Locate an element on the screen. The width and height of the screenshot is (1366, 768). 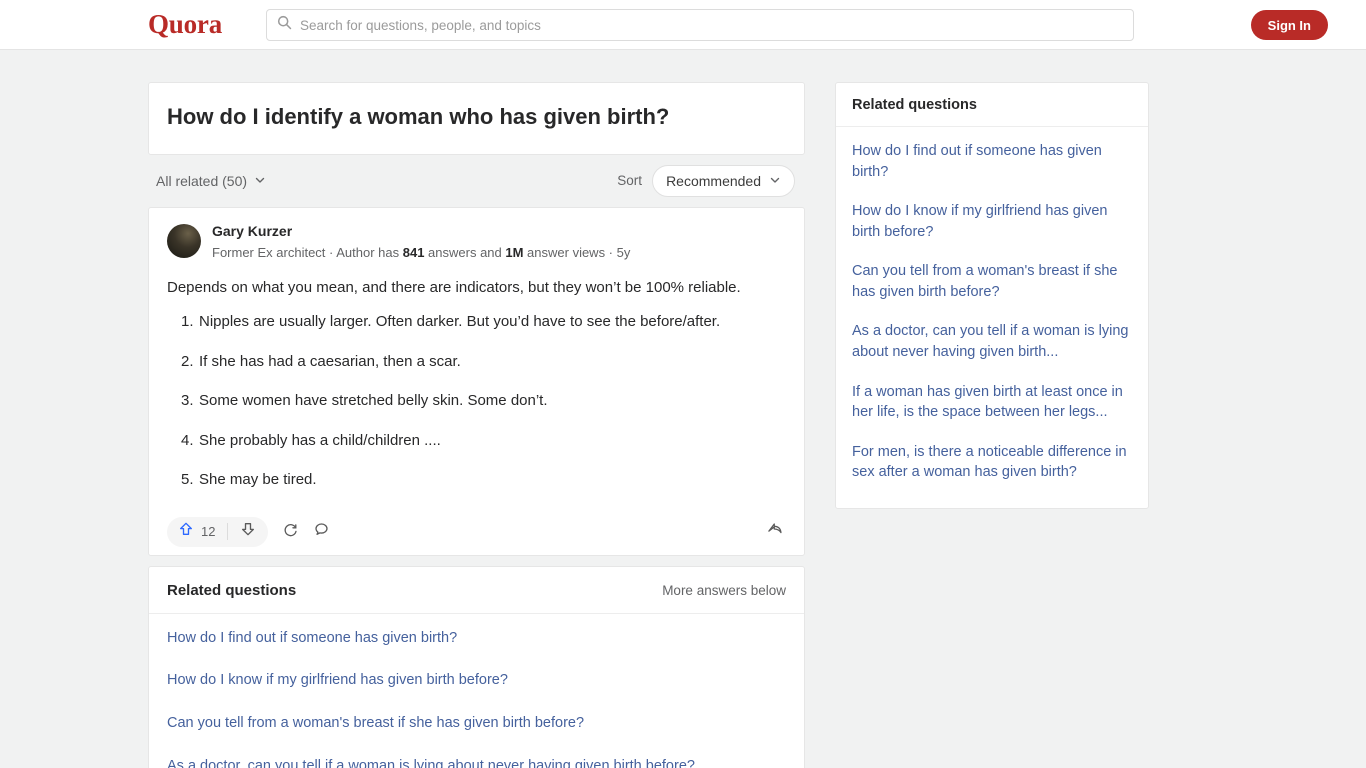
sort-value: Recommended is located at coordinates (713, 180).